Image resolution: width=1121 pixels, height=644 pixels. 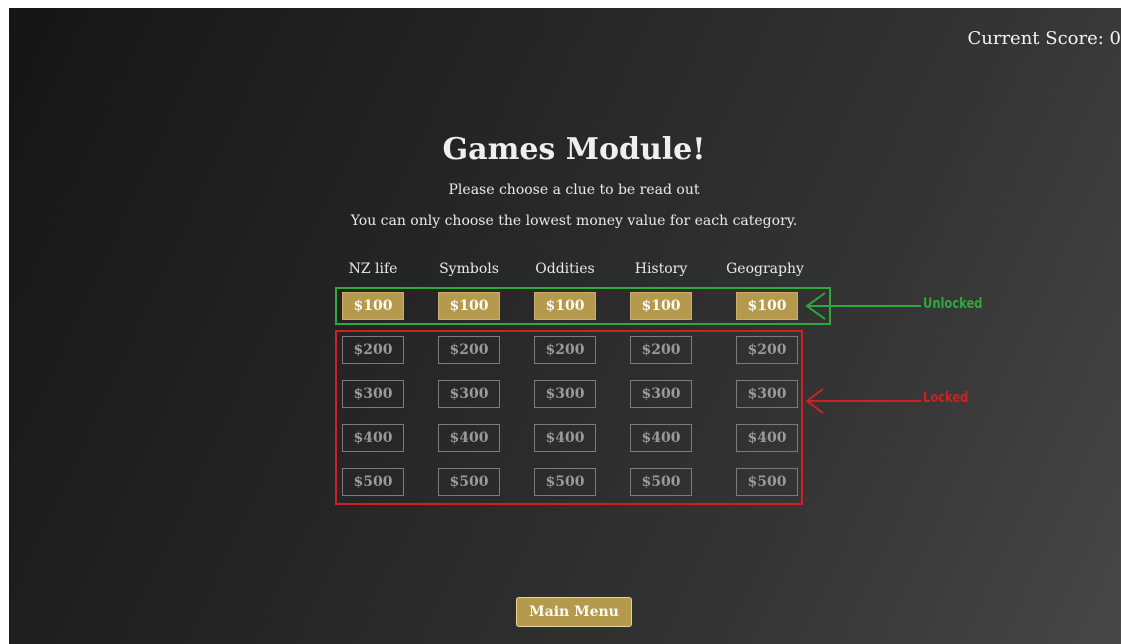 I want to click on current-score: Current Score: 0, so click(x=1044, y=38).